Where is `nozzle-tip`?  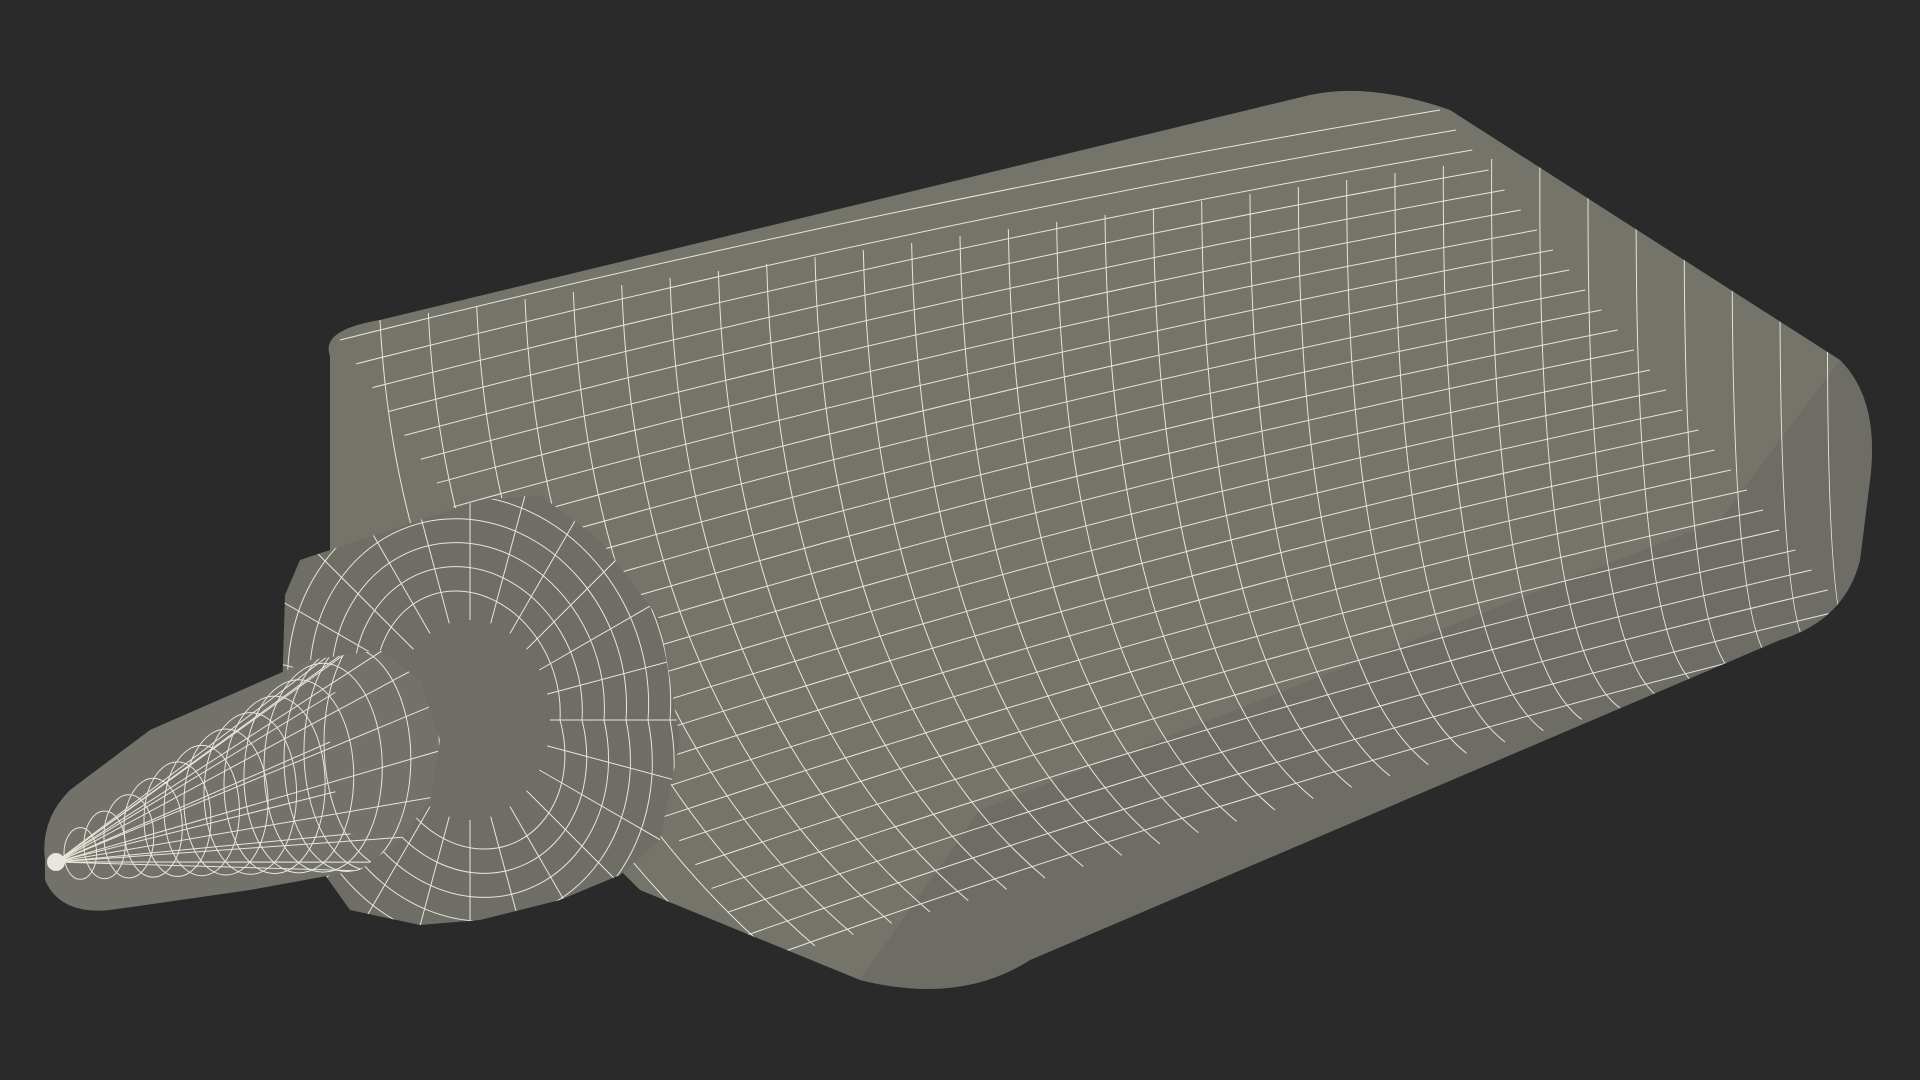 nozzle-tip is located at coordinates (56, 862).